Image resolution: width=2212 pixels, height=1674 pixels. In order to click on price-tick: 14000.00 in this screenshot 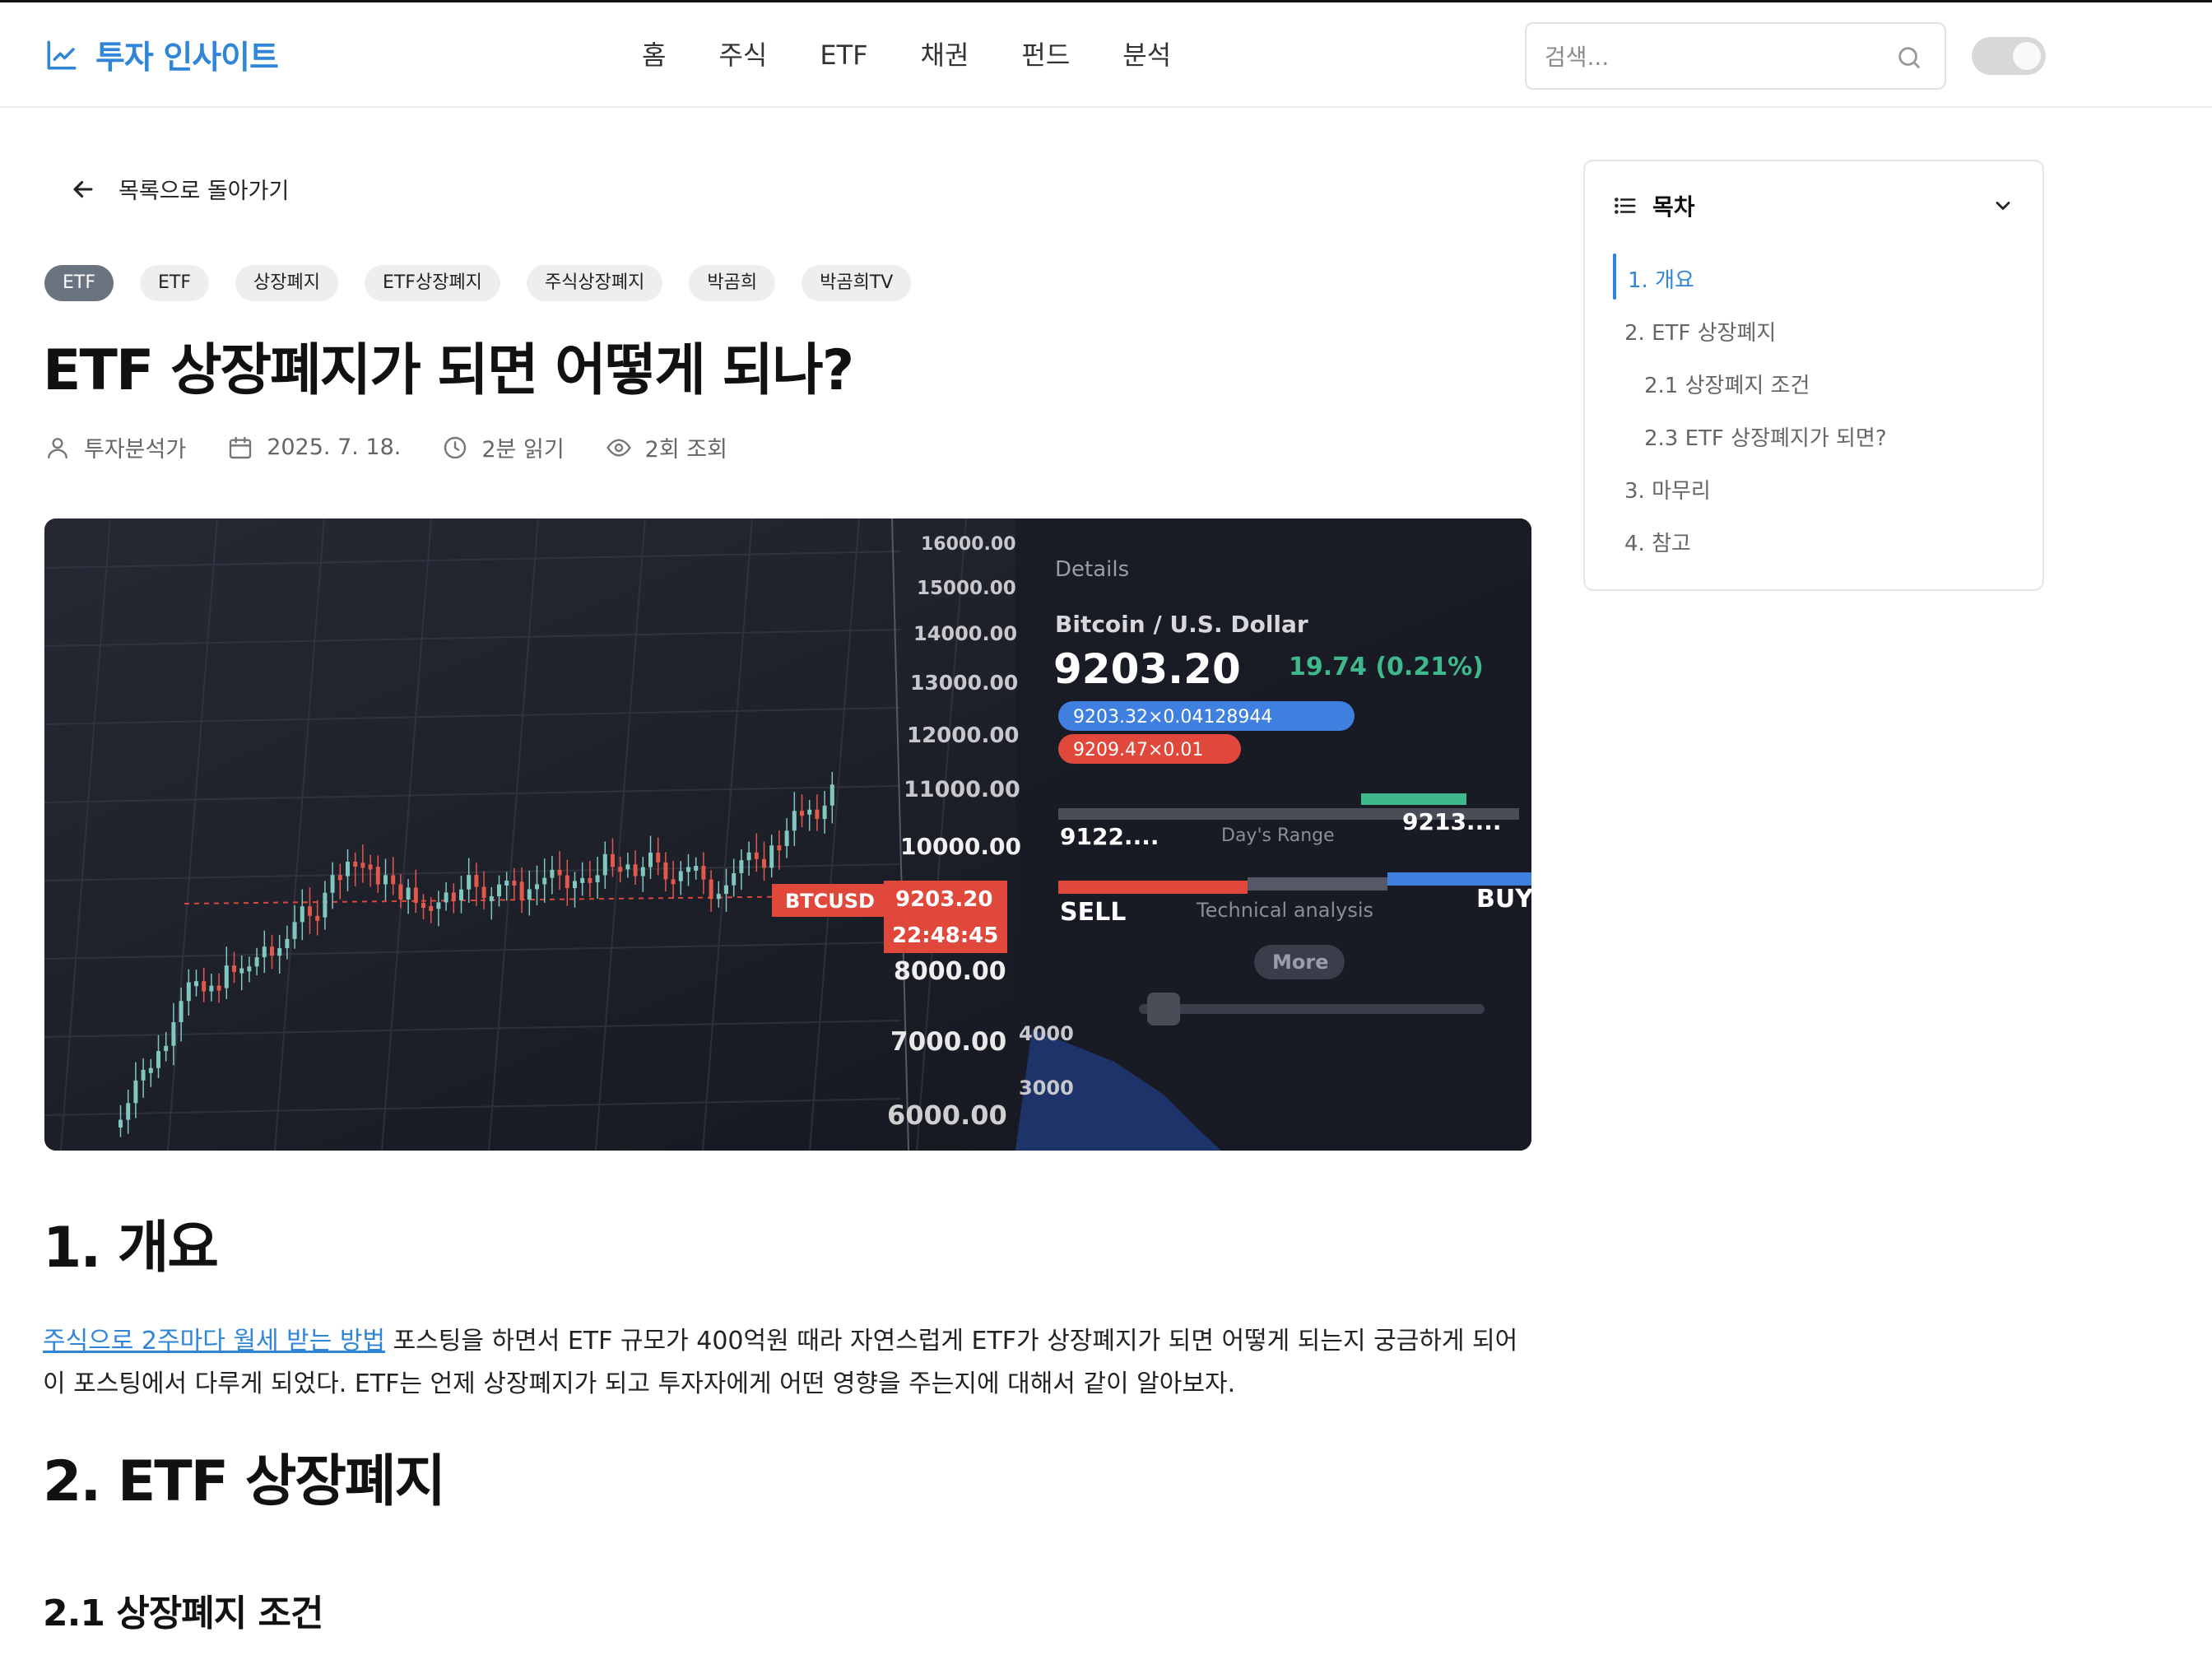, I will do `click(965, 633)`.